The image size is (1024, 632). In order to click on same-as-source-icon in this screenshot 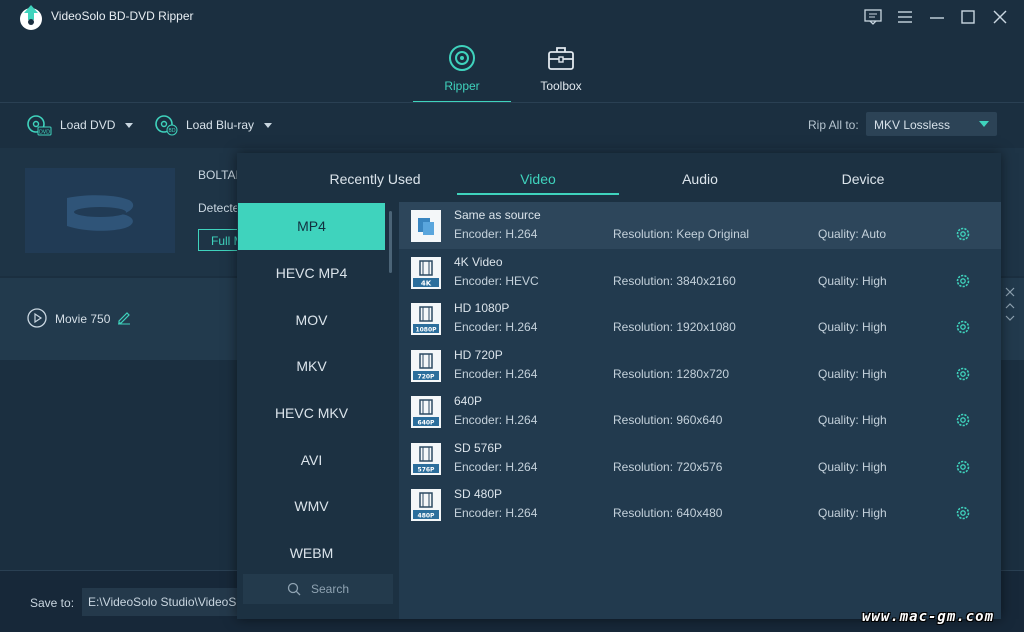, I will do `click(426, 226)`.